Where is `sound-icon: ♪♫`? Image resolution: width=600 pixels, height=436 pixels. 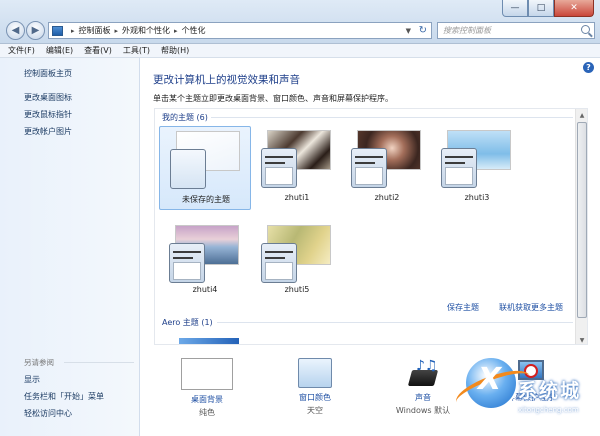 sound-icon: ♪♫ is located at coordinates (423, 373).